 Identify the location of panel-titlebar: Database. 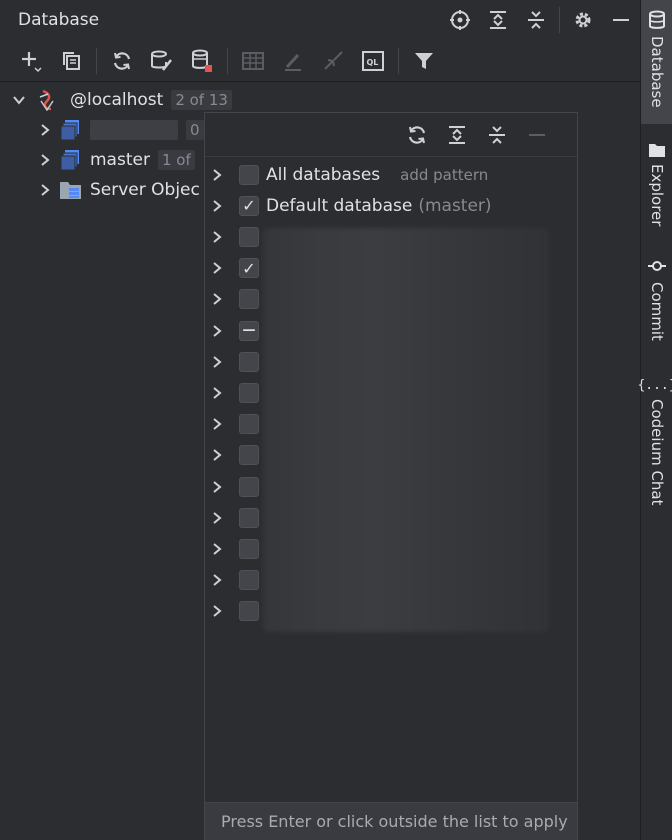
(320, 20).